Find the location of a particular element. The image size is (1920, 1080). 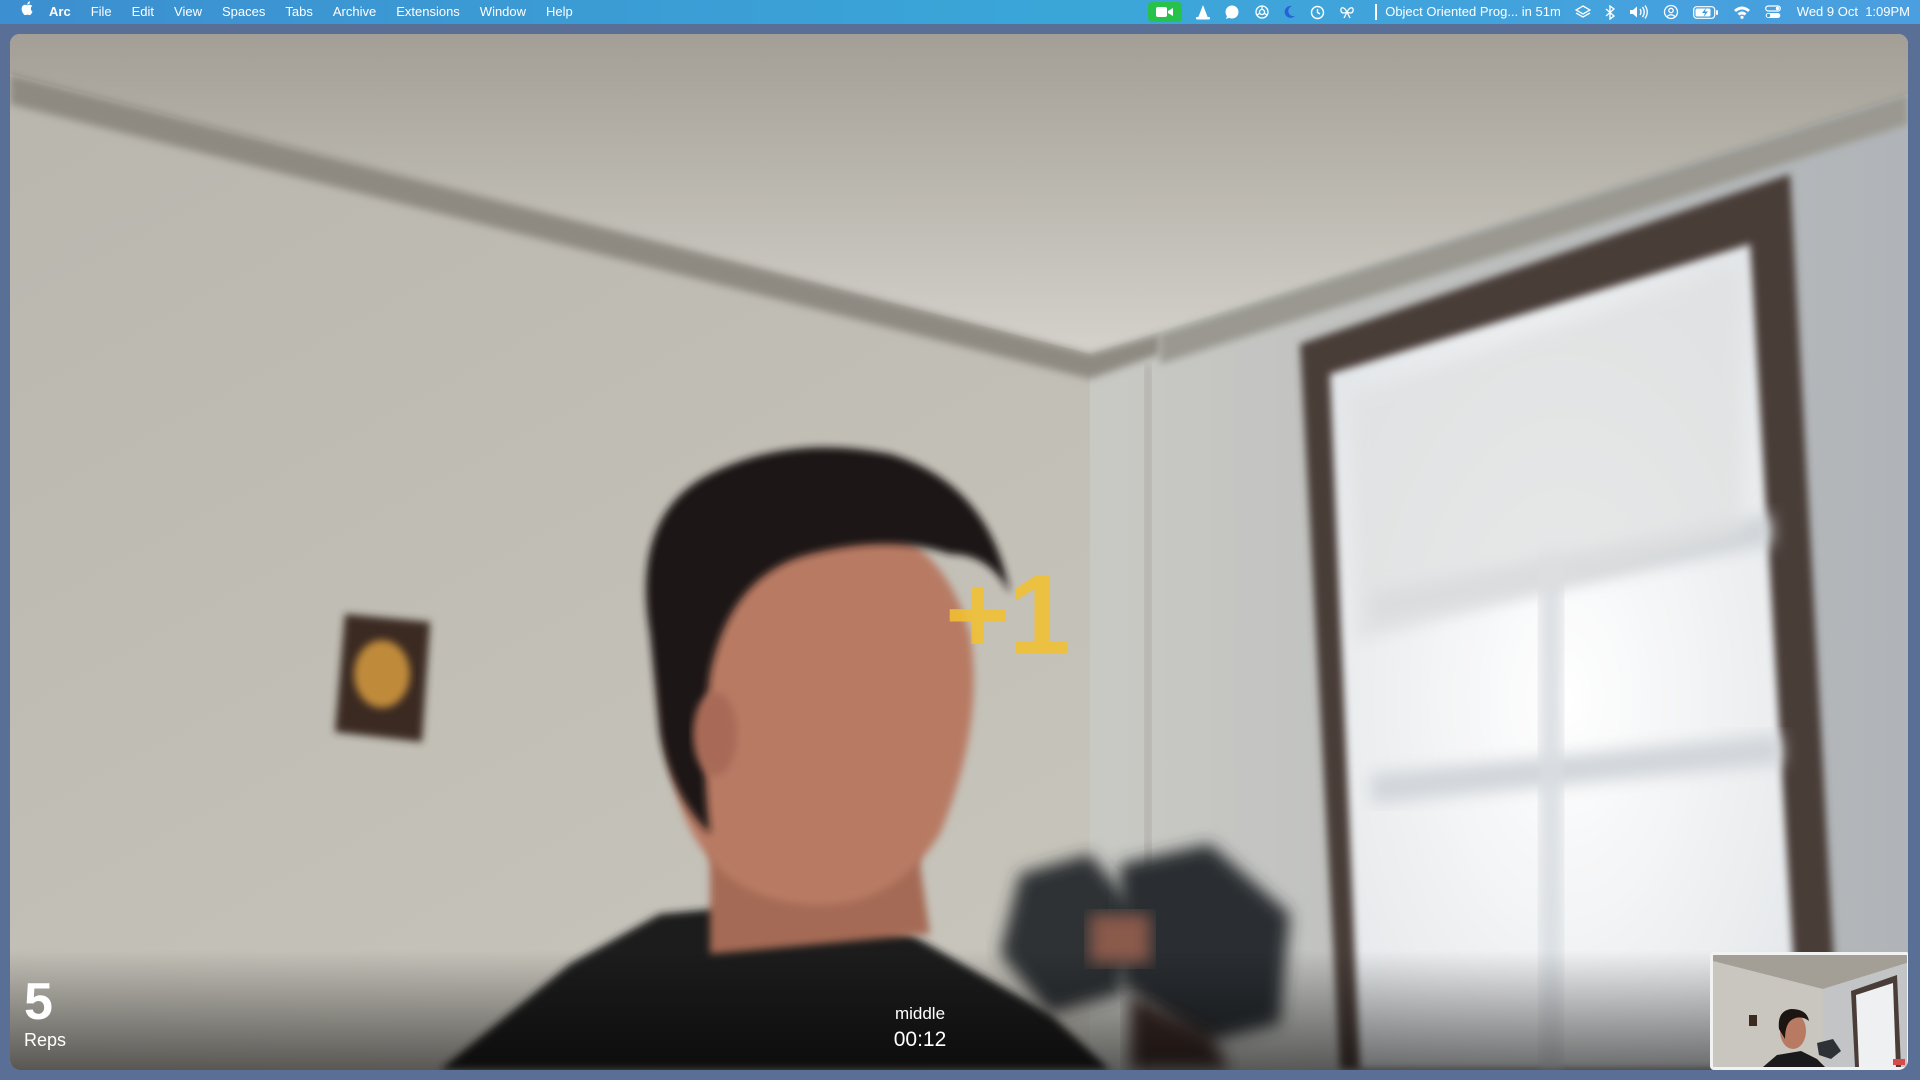

menu-edit: Edit is located at coordinates (143, 12).